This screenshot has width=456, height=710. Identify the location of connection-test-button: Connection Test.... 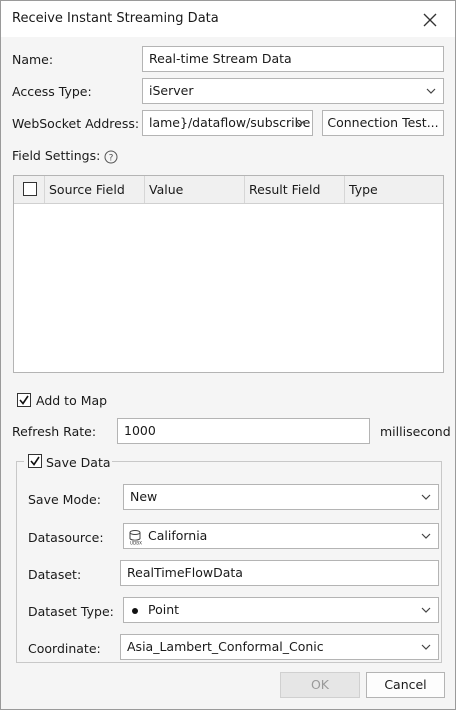
(383, 123).